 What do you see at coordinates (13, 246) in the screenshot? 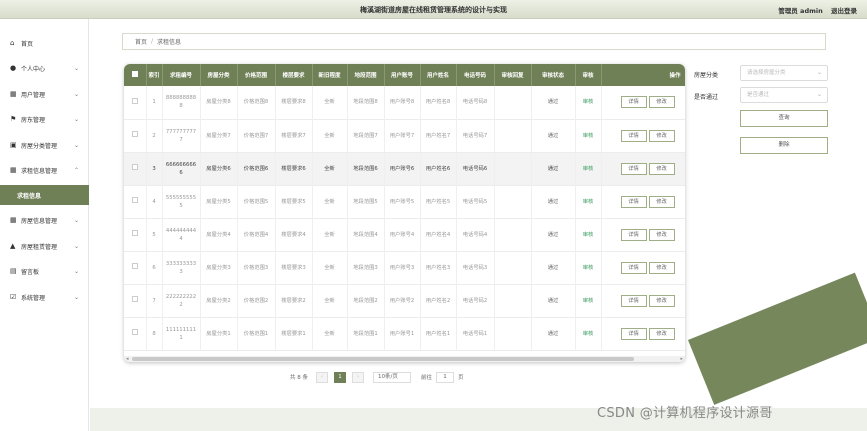
I see `lamp-icon: ▲` at bounding box center [13, 246].